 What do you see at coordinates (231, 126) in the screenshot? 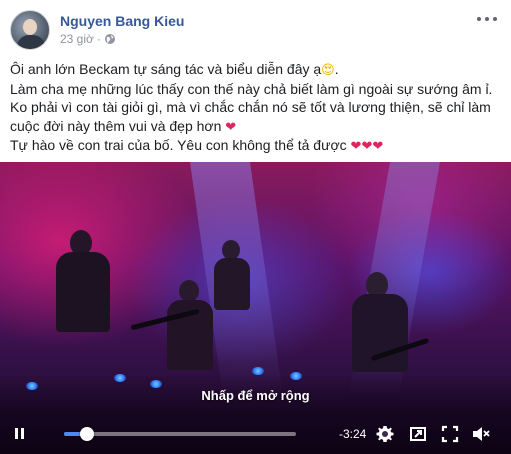
I see `heart-emoji: ❤` at bounding box center [231, 126].